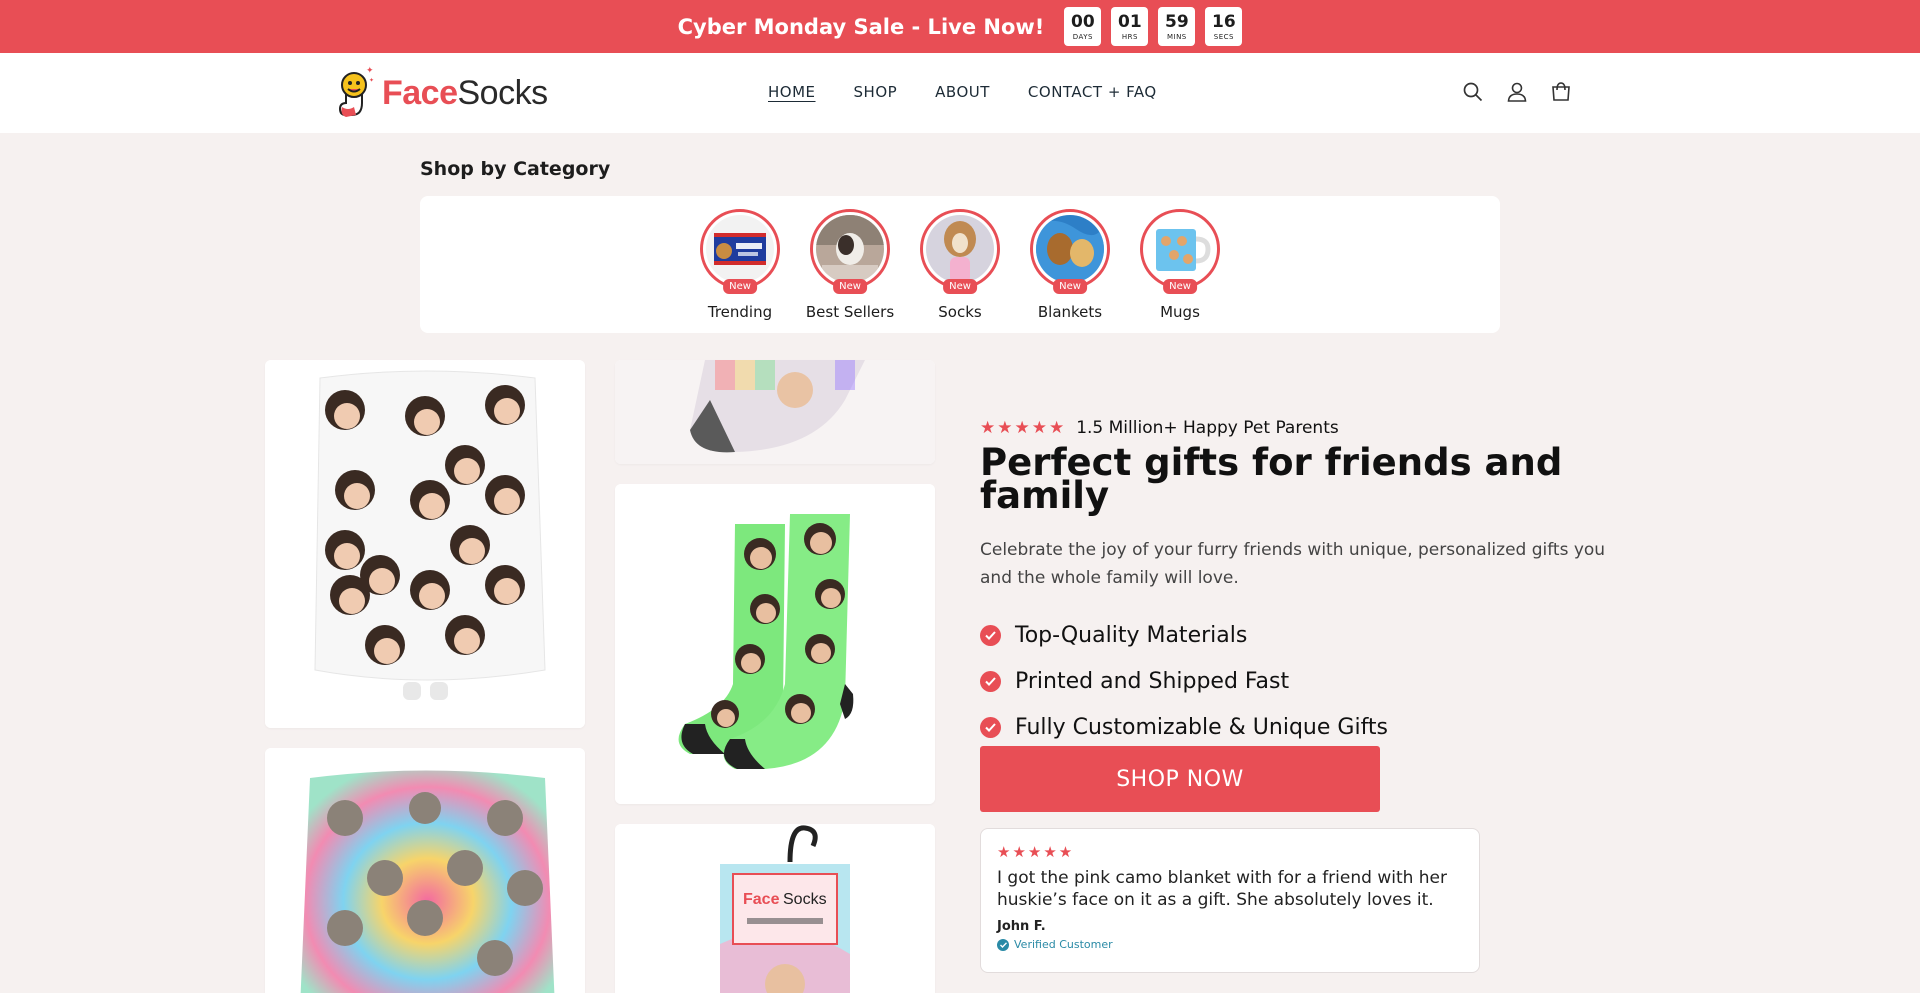  I want to click on hero-title: Perfect gifts for friends and family, so click(1271, 479).